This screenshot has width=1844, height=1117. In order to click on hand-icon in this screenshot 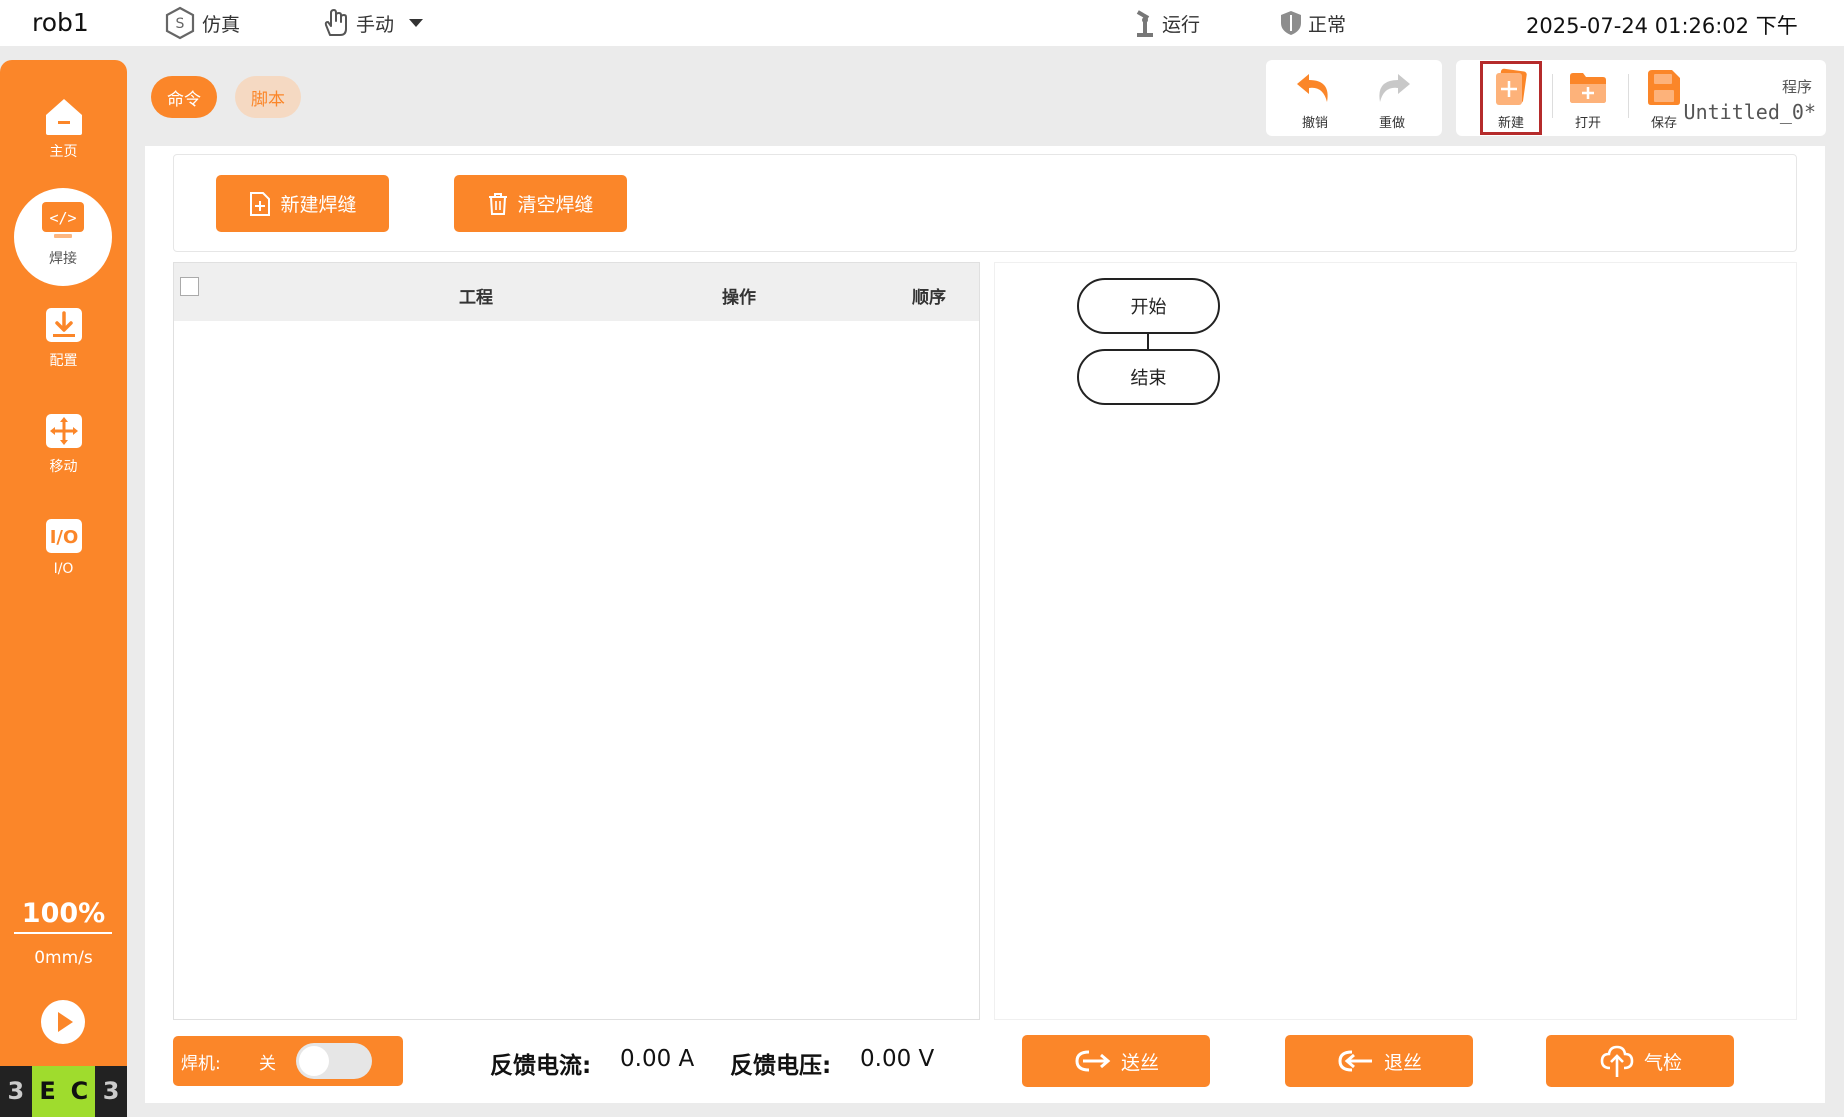, I will do `click(335, 22)`.